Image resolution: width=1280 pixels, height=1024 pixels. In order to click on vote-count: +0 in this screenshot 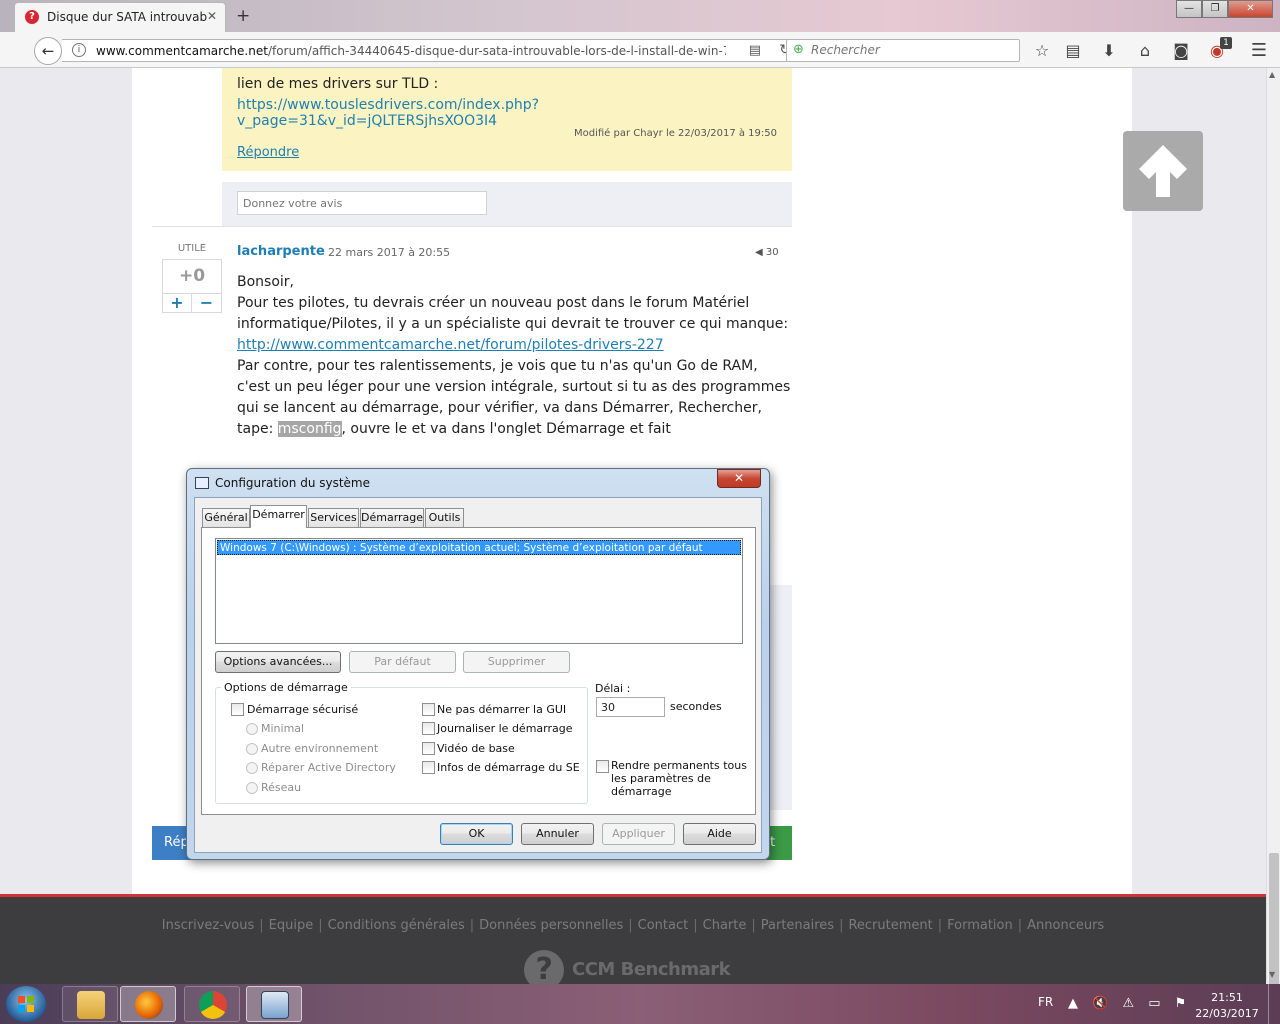, I will do `click(192, 276)`.